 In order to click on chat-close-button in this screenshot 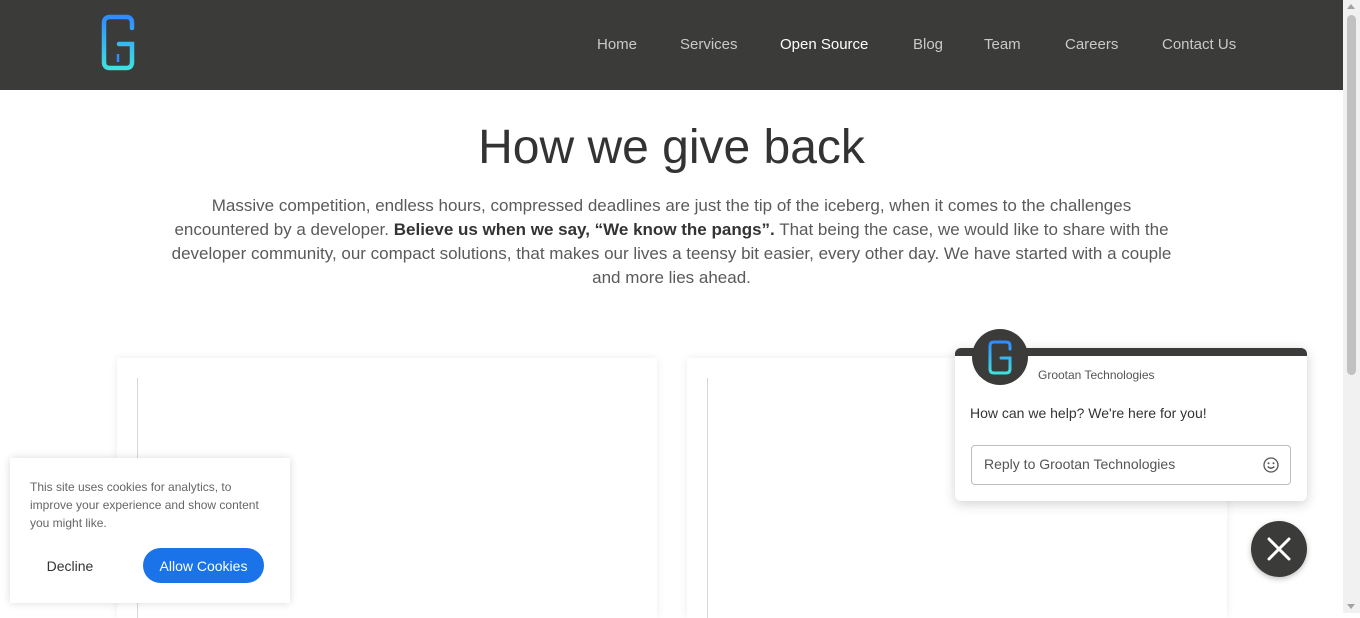, I will do `click(1279, 549)`.